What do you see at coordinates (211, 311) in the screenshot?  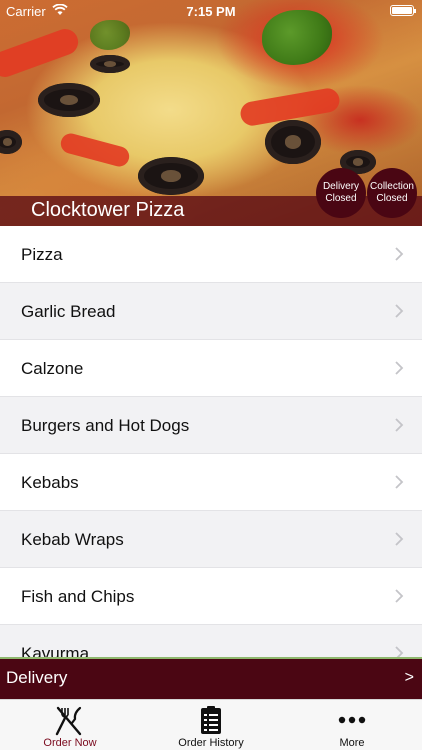 I see `menu-item-garlic-bread: Garlic Bread` at bounding box center [211, 311].